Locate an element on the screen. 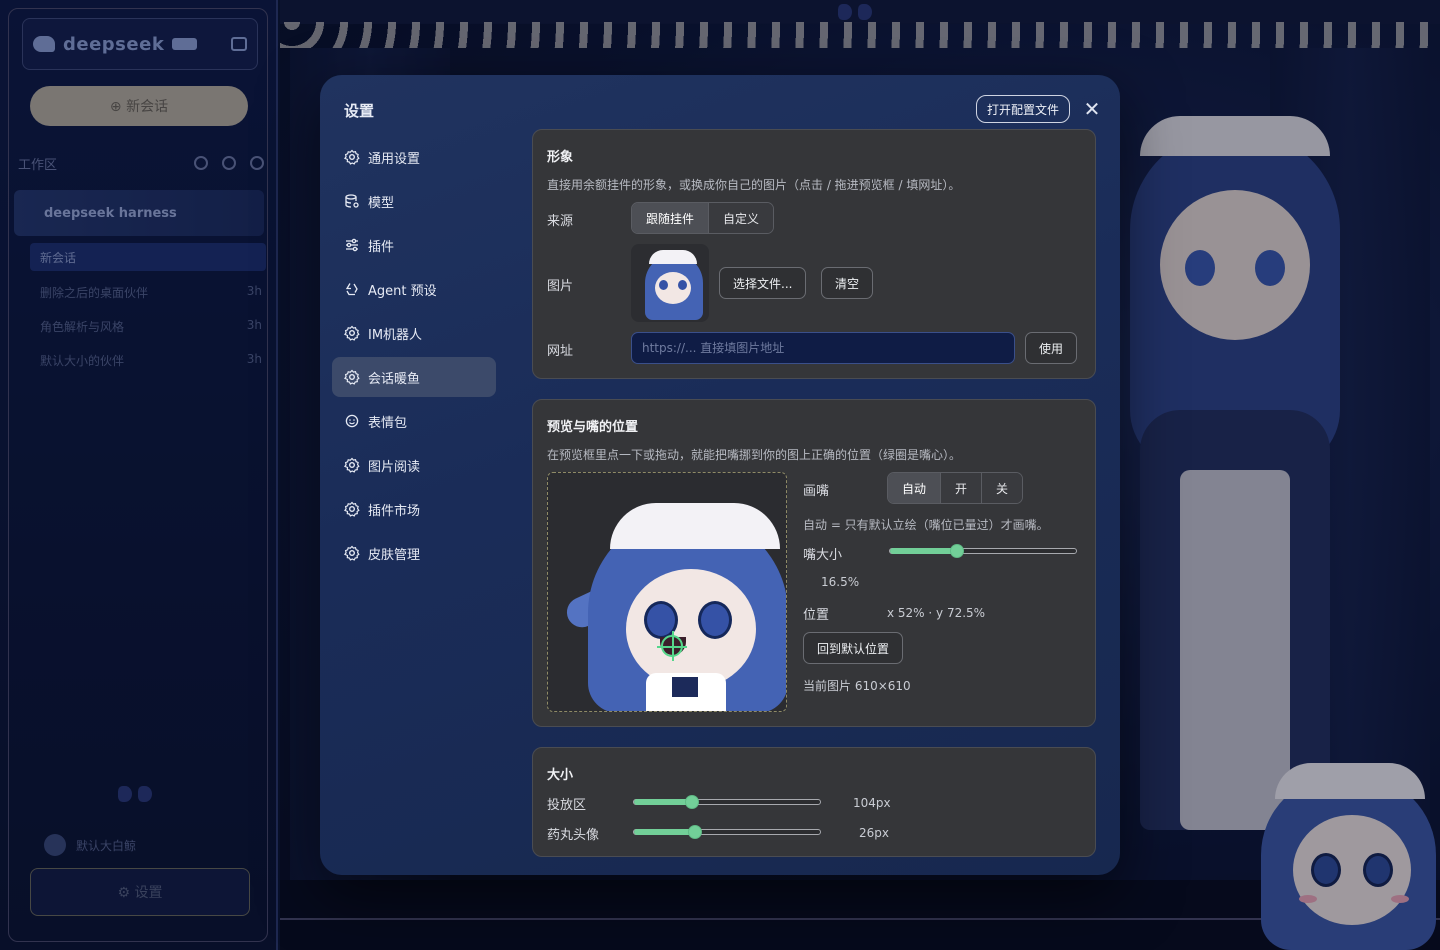 This screenshot has width=1440, height=950. use-url-button: 使用 is located at coordinates (1051, 348).